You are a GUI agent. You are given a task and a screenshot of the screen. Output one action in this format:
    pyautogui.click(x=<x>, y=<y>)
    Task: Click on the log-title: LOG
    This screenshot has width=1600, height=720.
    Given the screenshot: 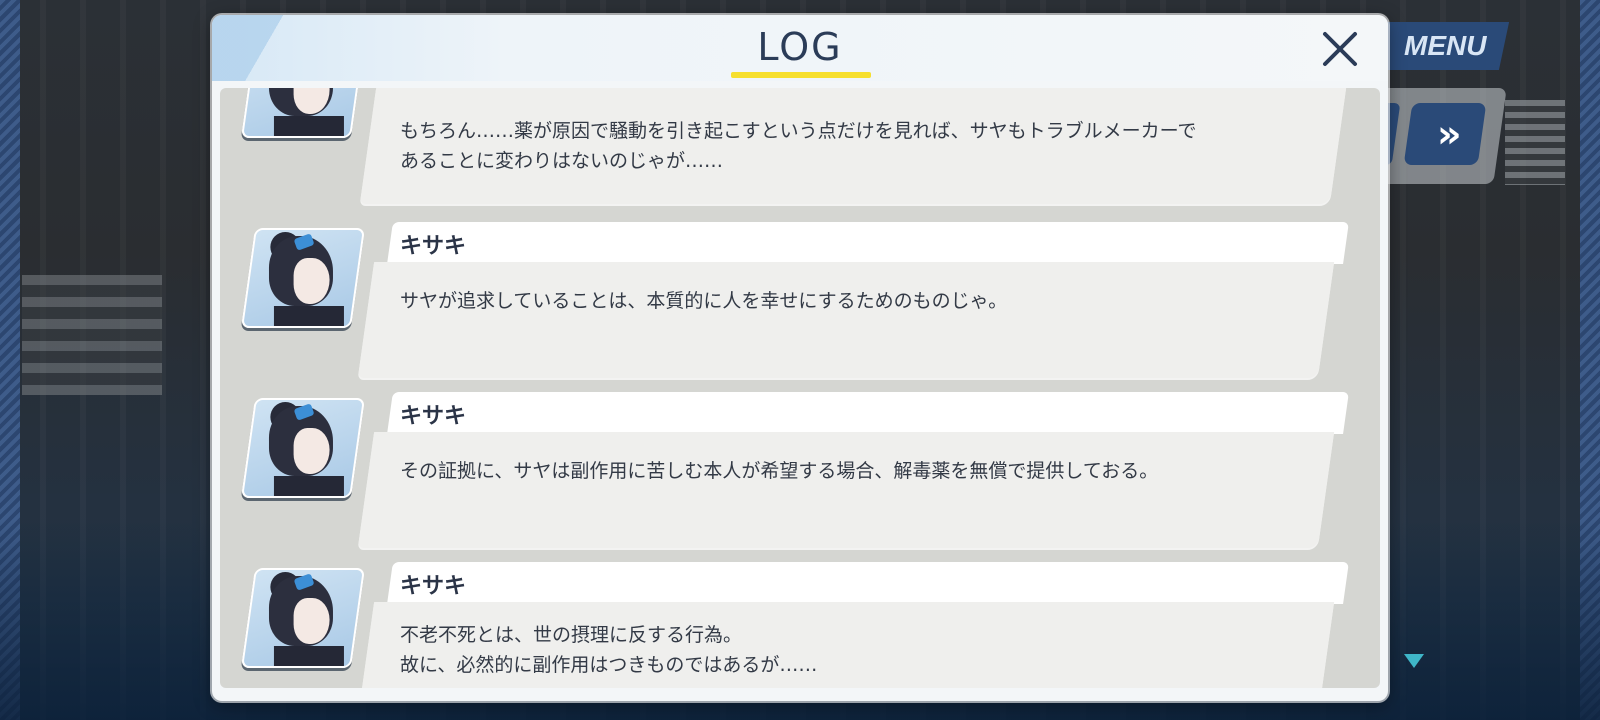 What is the action you would take?
    pyautogui.click(x=800, y=47)
    